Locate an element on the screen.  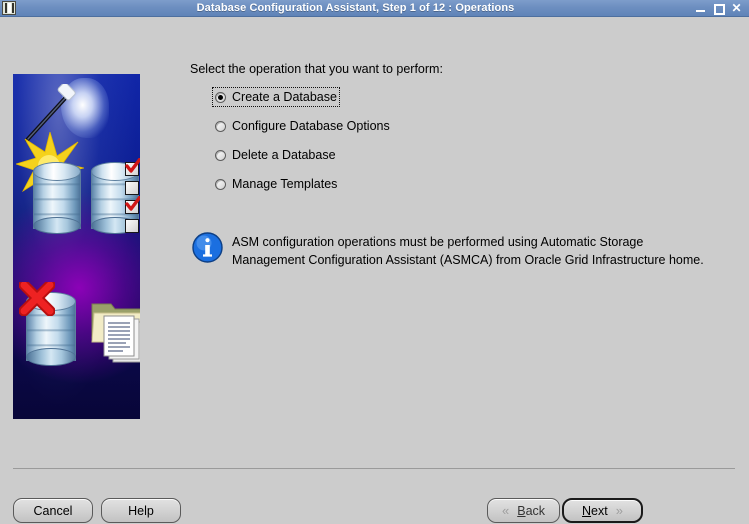
cancel-button: Cancel is located at coordinates (53, 510).